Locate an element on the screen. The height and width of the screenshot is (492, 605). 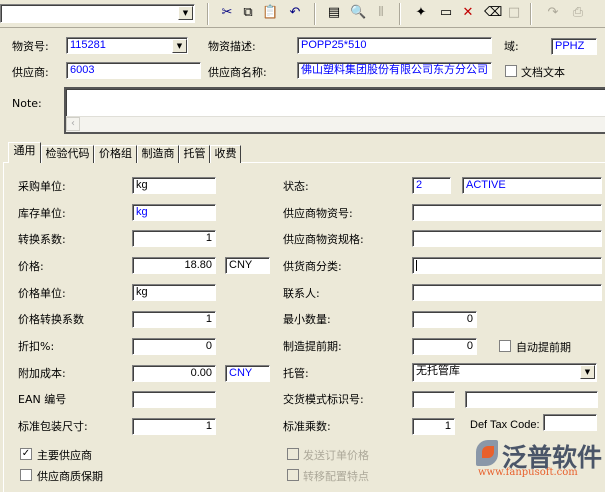
additional-cost-field: 0.00 is located at coordinates (174, 373).